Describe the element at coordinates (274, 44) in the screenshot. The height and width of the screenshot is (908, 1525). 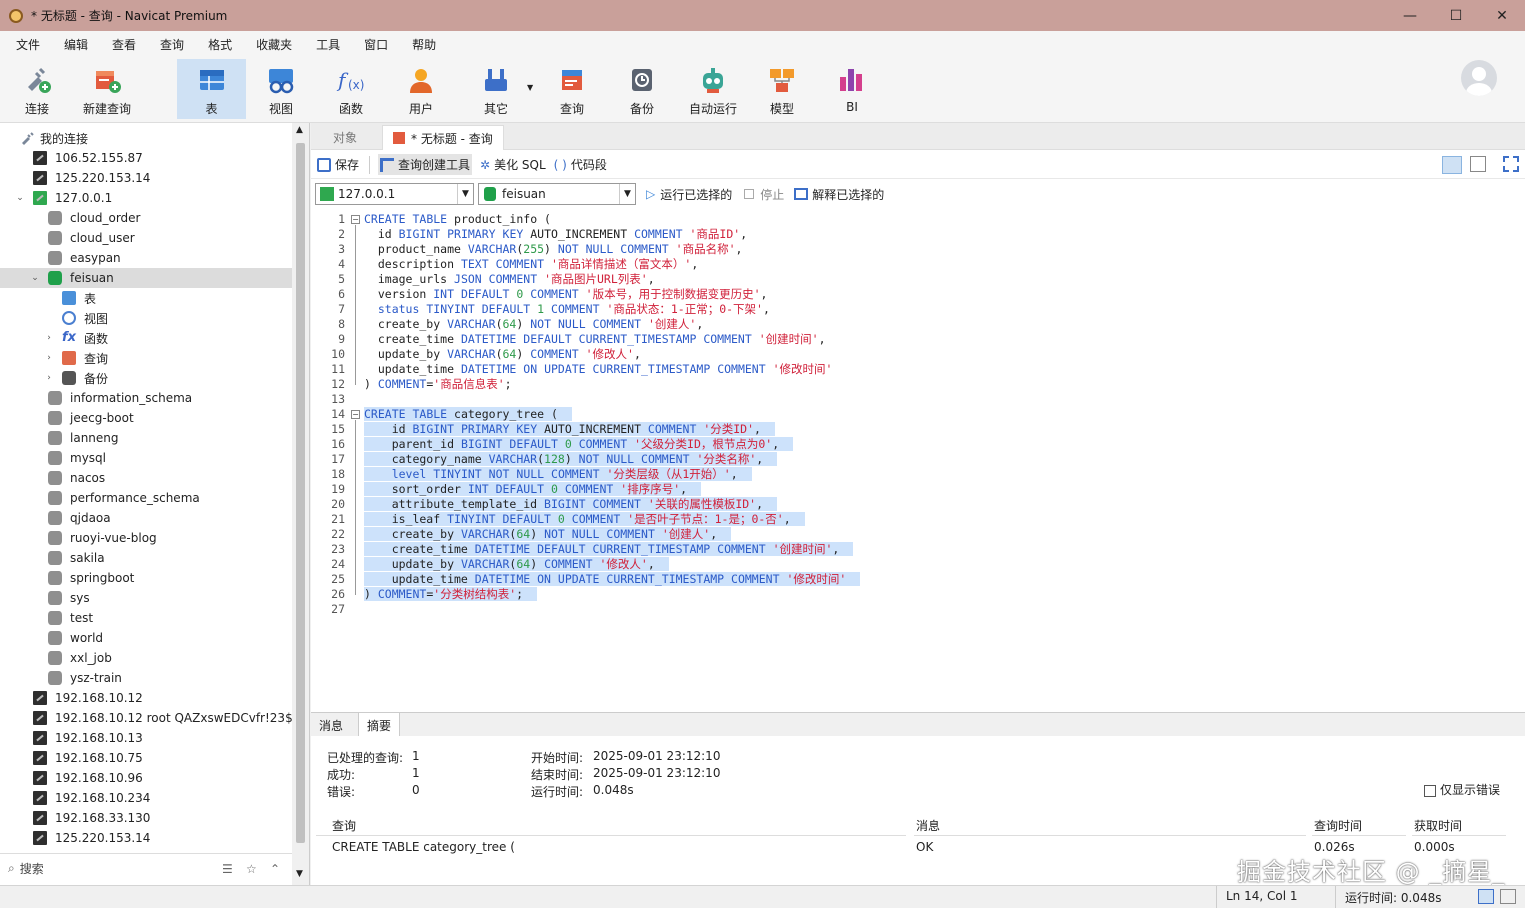
I see `menu-favorites: 收藏夹` at that location.